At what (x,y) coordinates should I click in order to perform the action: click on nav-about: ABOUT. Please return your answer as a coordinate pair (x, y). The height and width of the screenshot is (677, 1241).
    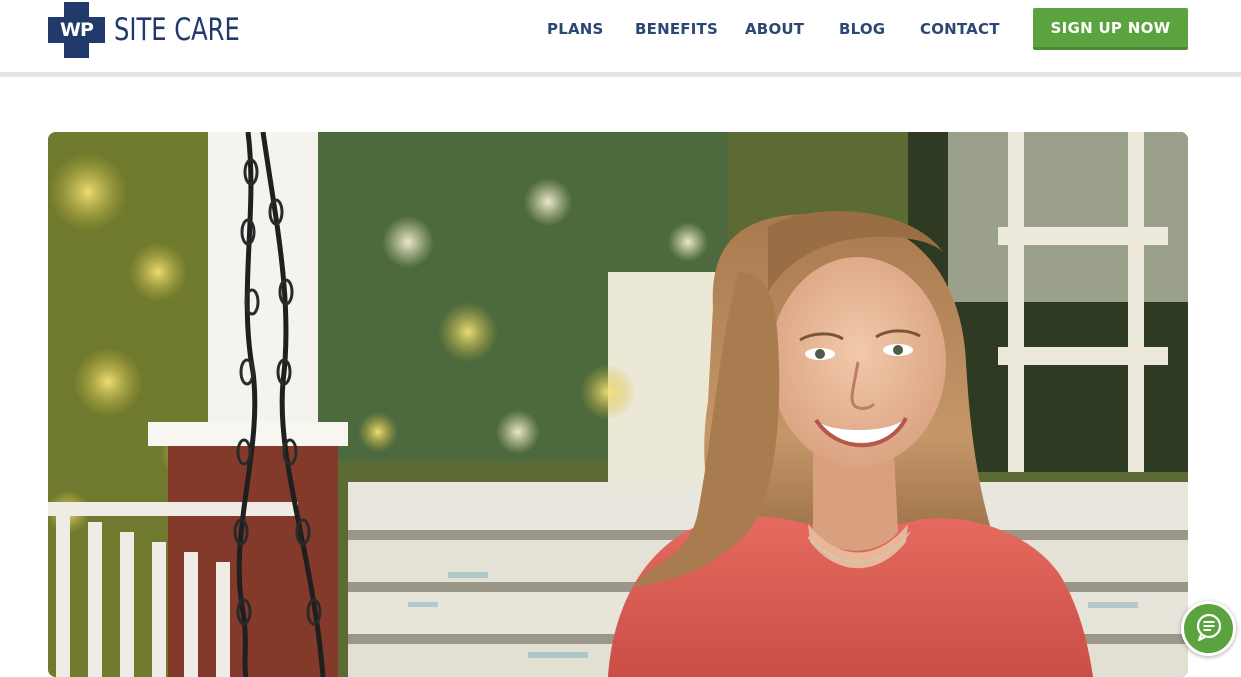
    Looking at the image, I should click on (774, 29).